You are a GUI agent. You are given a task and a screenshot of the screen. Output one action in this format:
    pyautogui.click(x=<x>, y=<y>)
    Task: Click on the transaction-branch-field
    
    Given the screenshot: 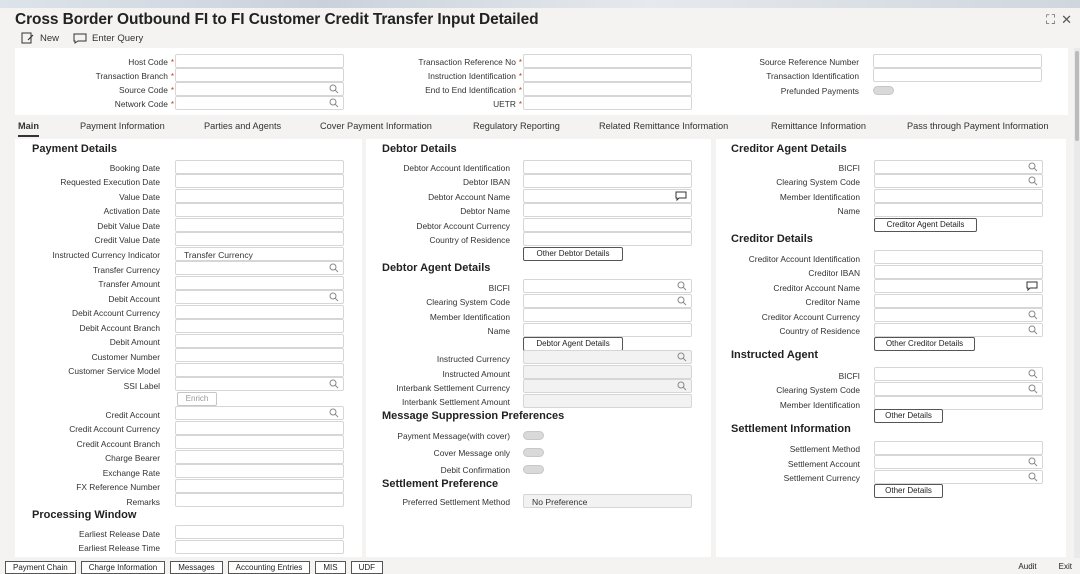 What is the action you would take?
    pyautogui.click(x=259, y=75)
    